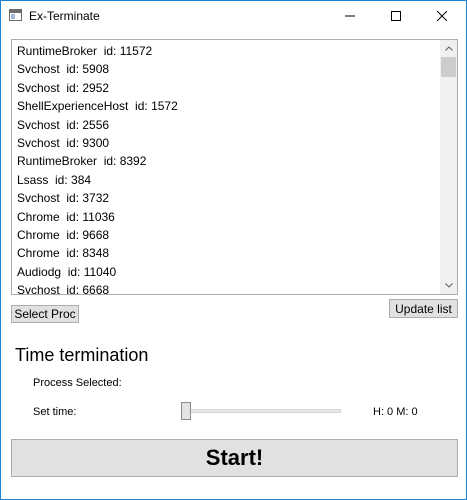 The height and width of the screenshot is (500, 467). I want to click on update-list-button: Update list, so click(423, 308).